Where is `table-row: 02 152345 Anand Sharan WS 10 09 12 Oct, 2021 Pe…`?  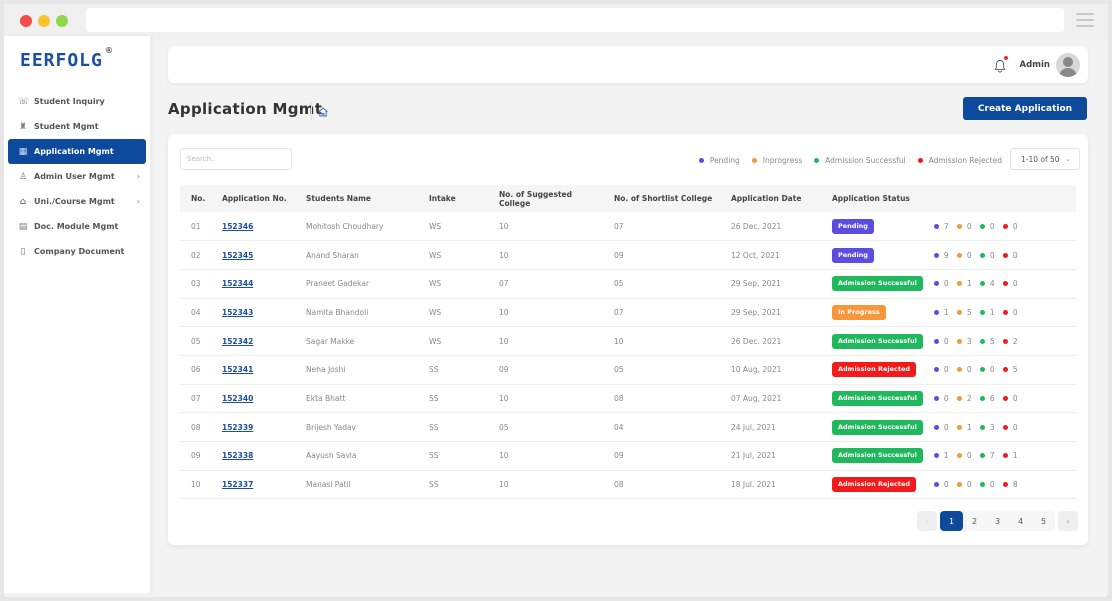 table-row: 02 152345 Anand Sharan WS 10 09 12 Oct, 2021 Pe… is located at coordinates (628, 255).